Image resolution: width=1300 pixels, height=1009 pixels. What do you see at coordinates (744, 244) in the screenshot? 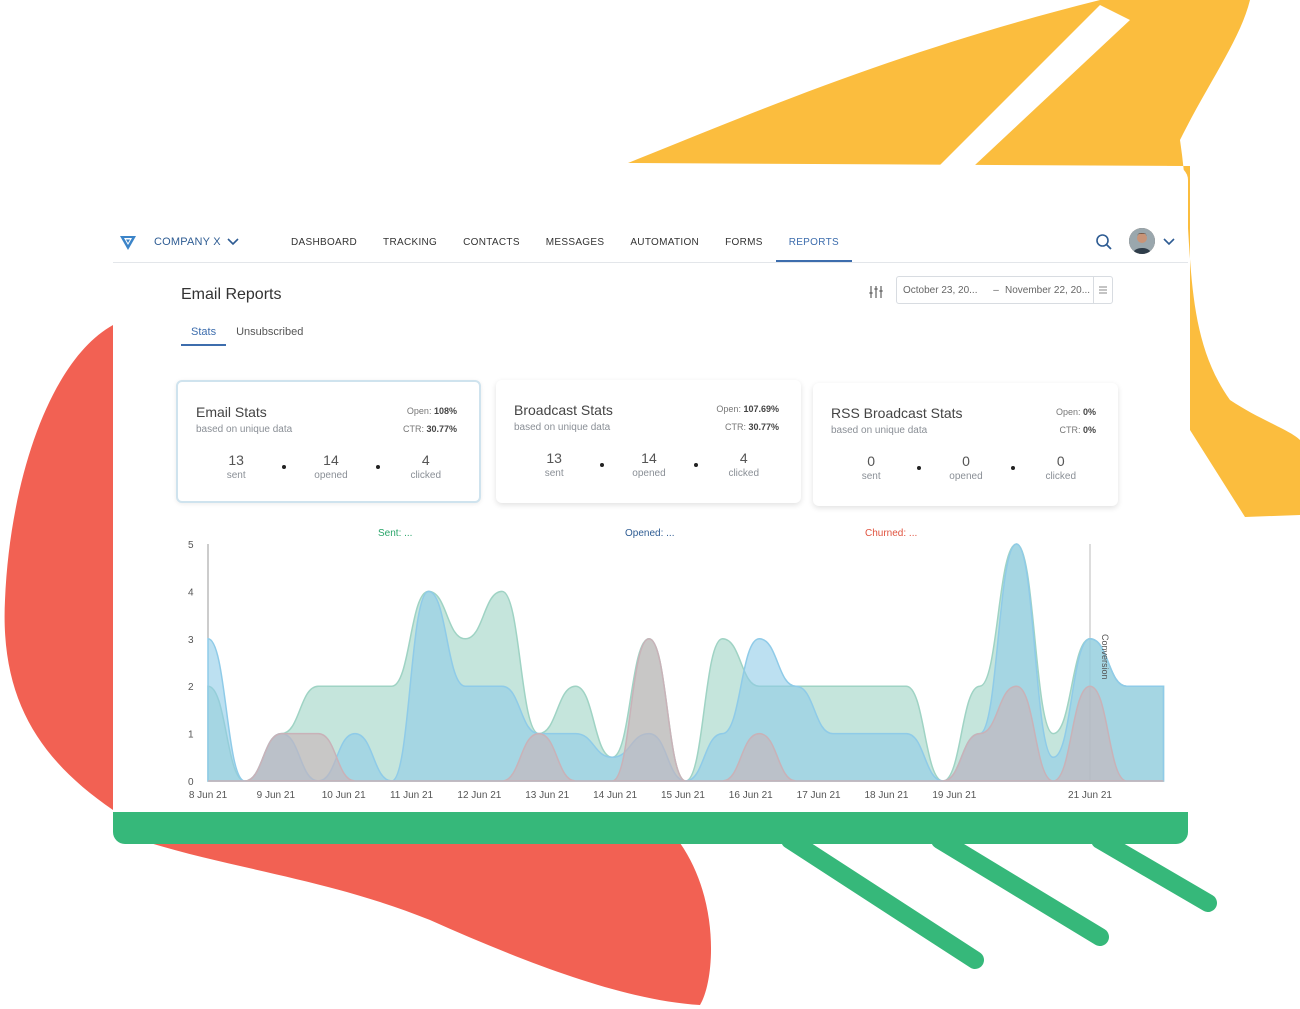
I see `nav-forms: FORMS` at bounding box center [744, 244].